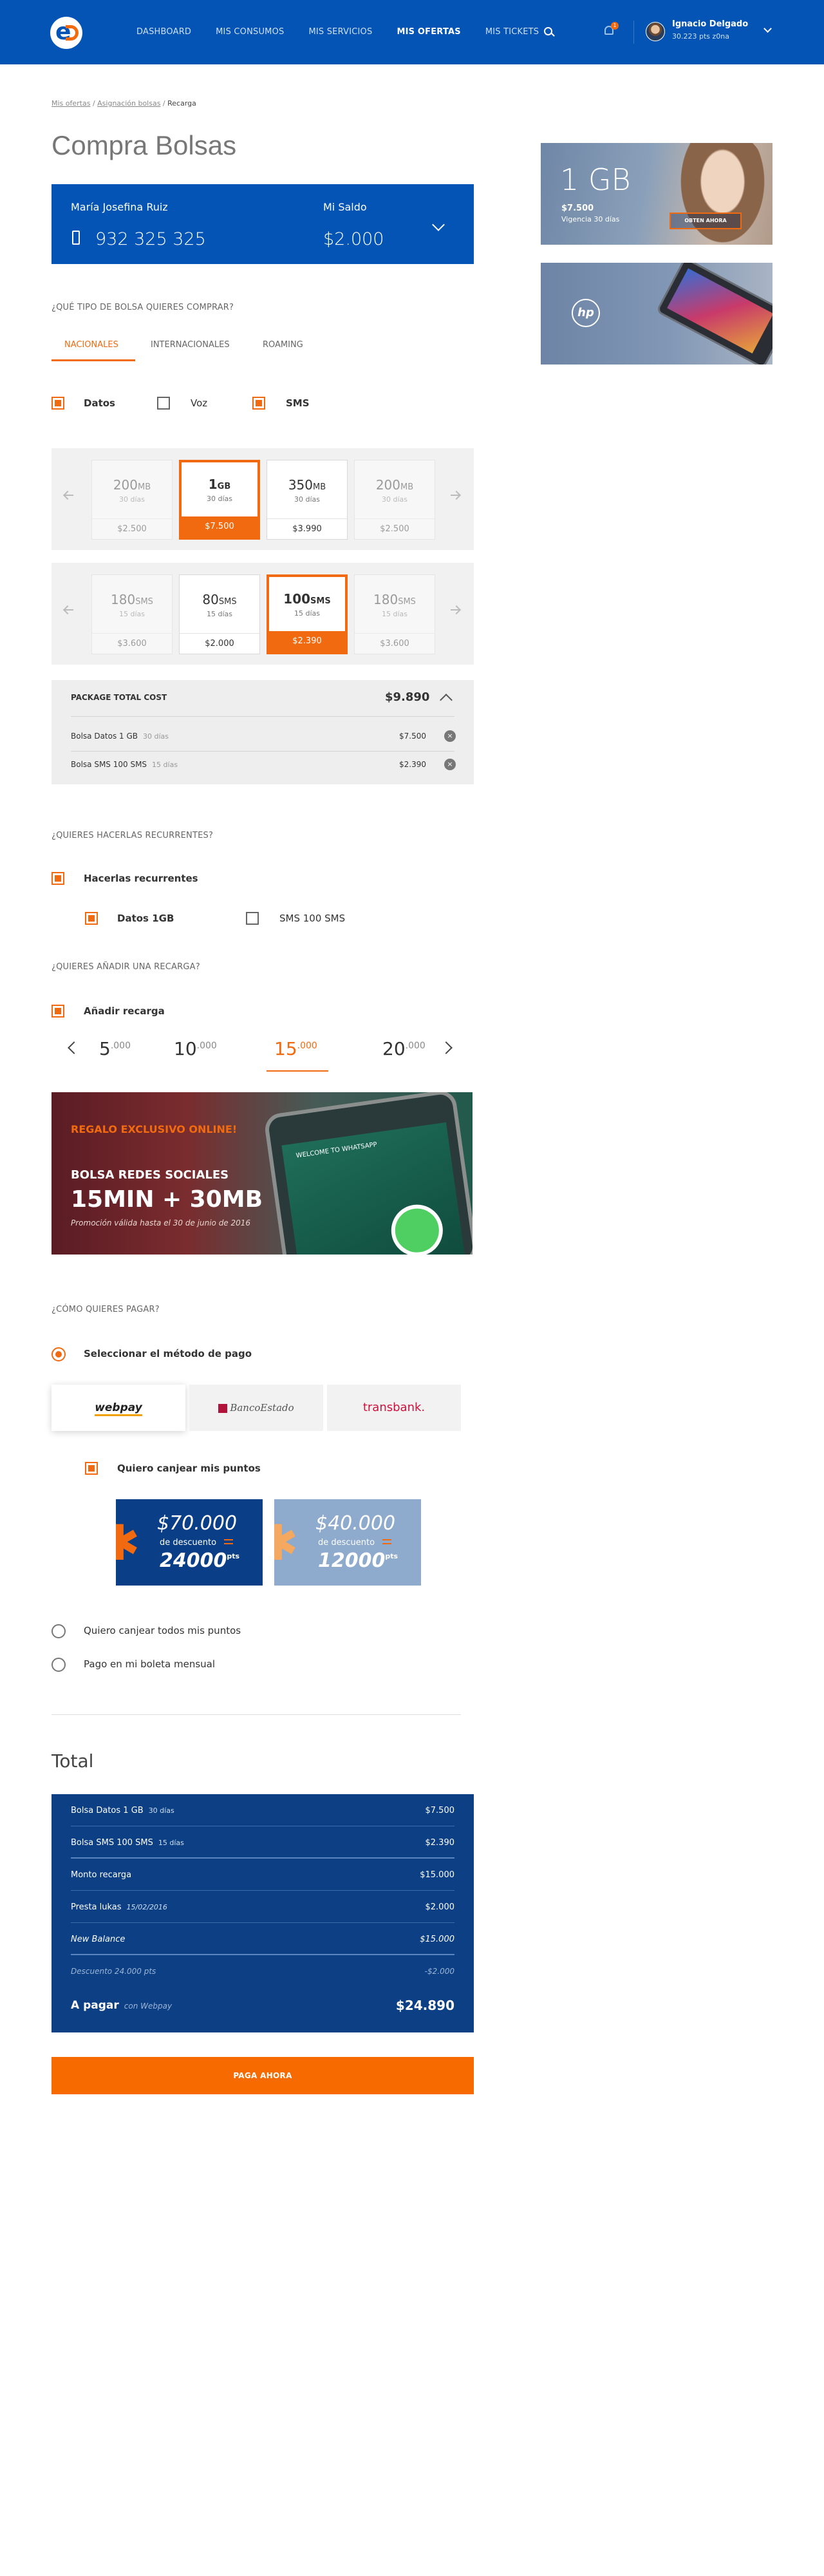  I want to click on data-plan-card: 350MB 30 días $3.990, so click(307, 500).